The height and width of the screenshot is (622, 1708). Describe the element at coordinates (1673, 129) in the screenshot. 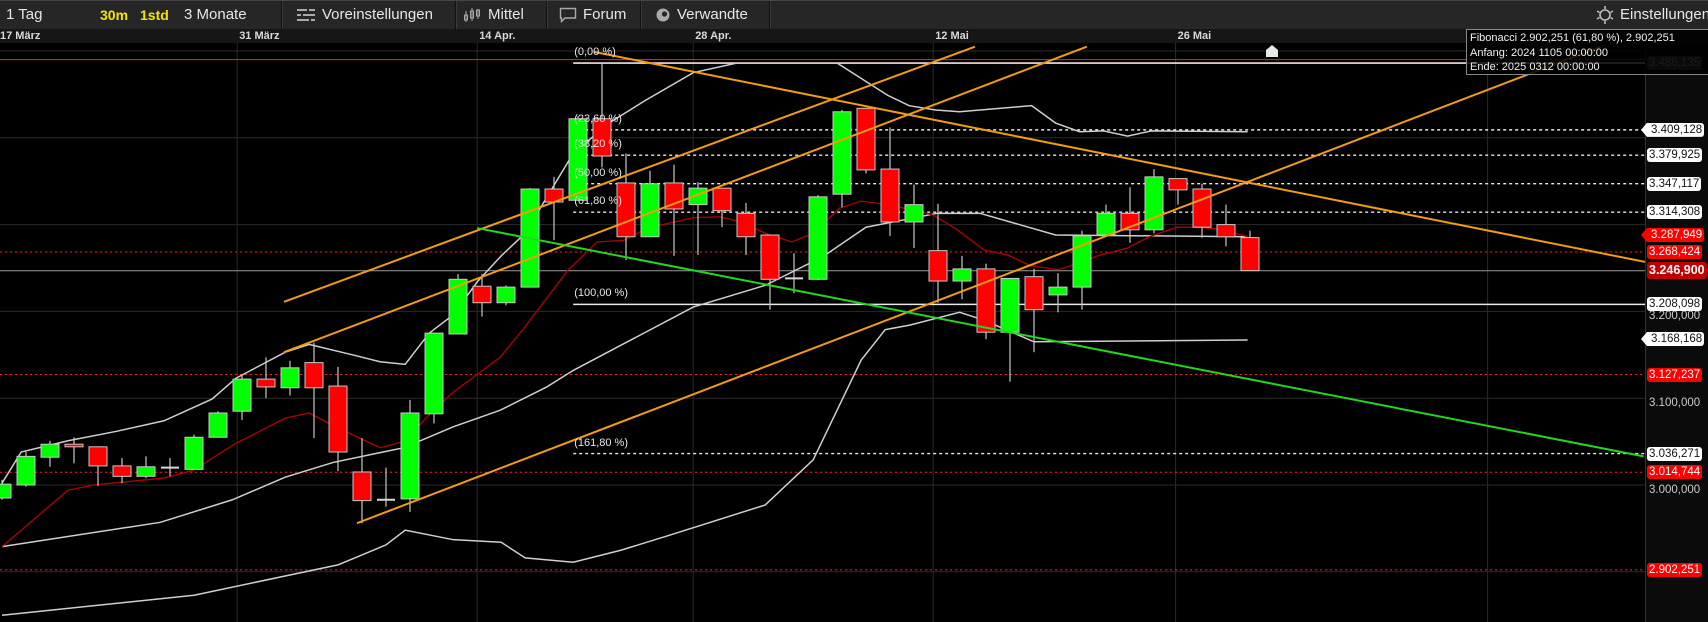

I see `price-label: 3.409,128` at that location.